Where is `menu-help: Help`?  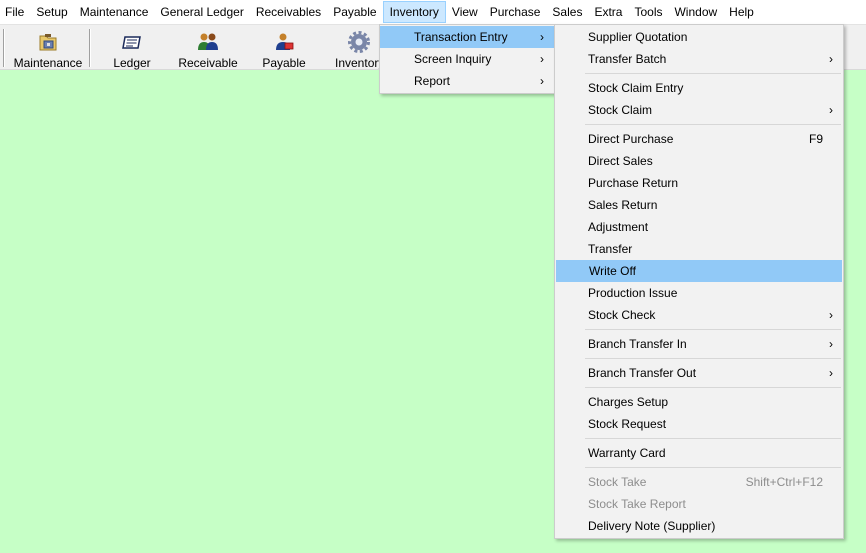 menu-help: Help is located at coordinates (741, 12).